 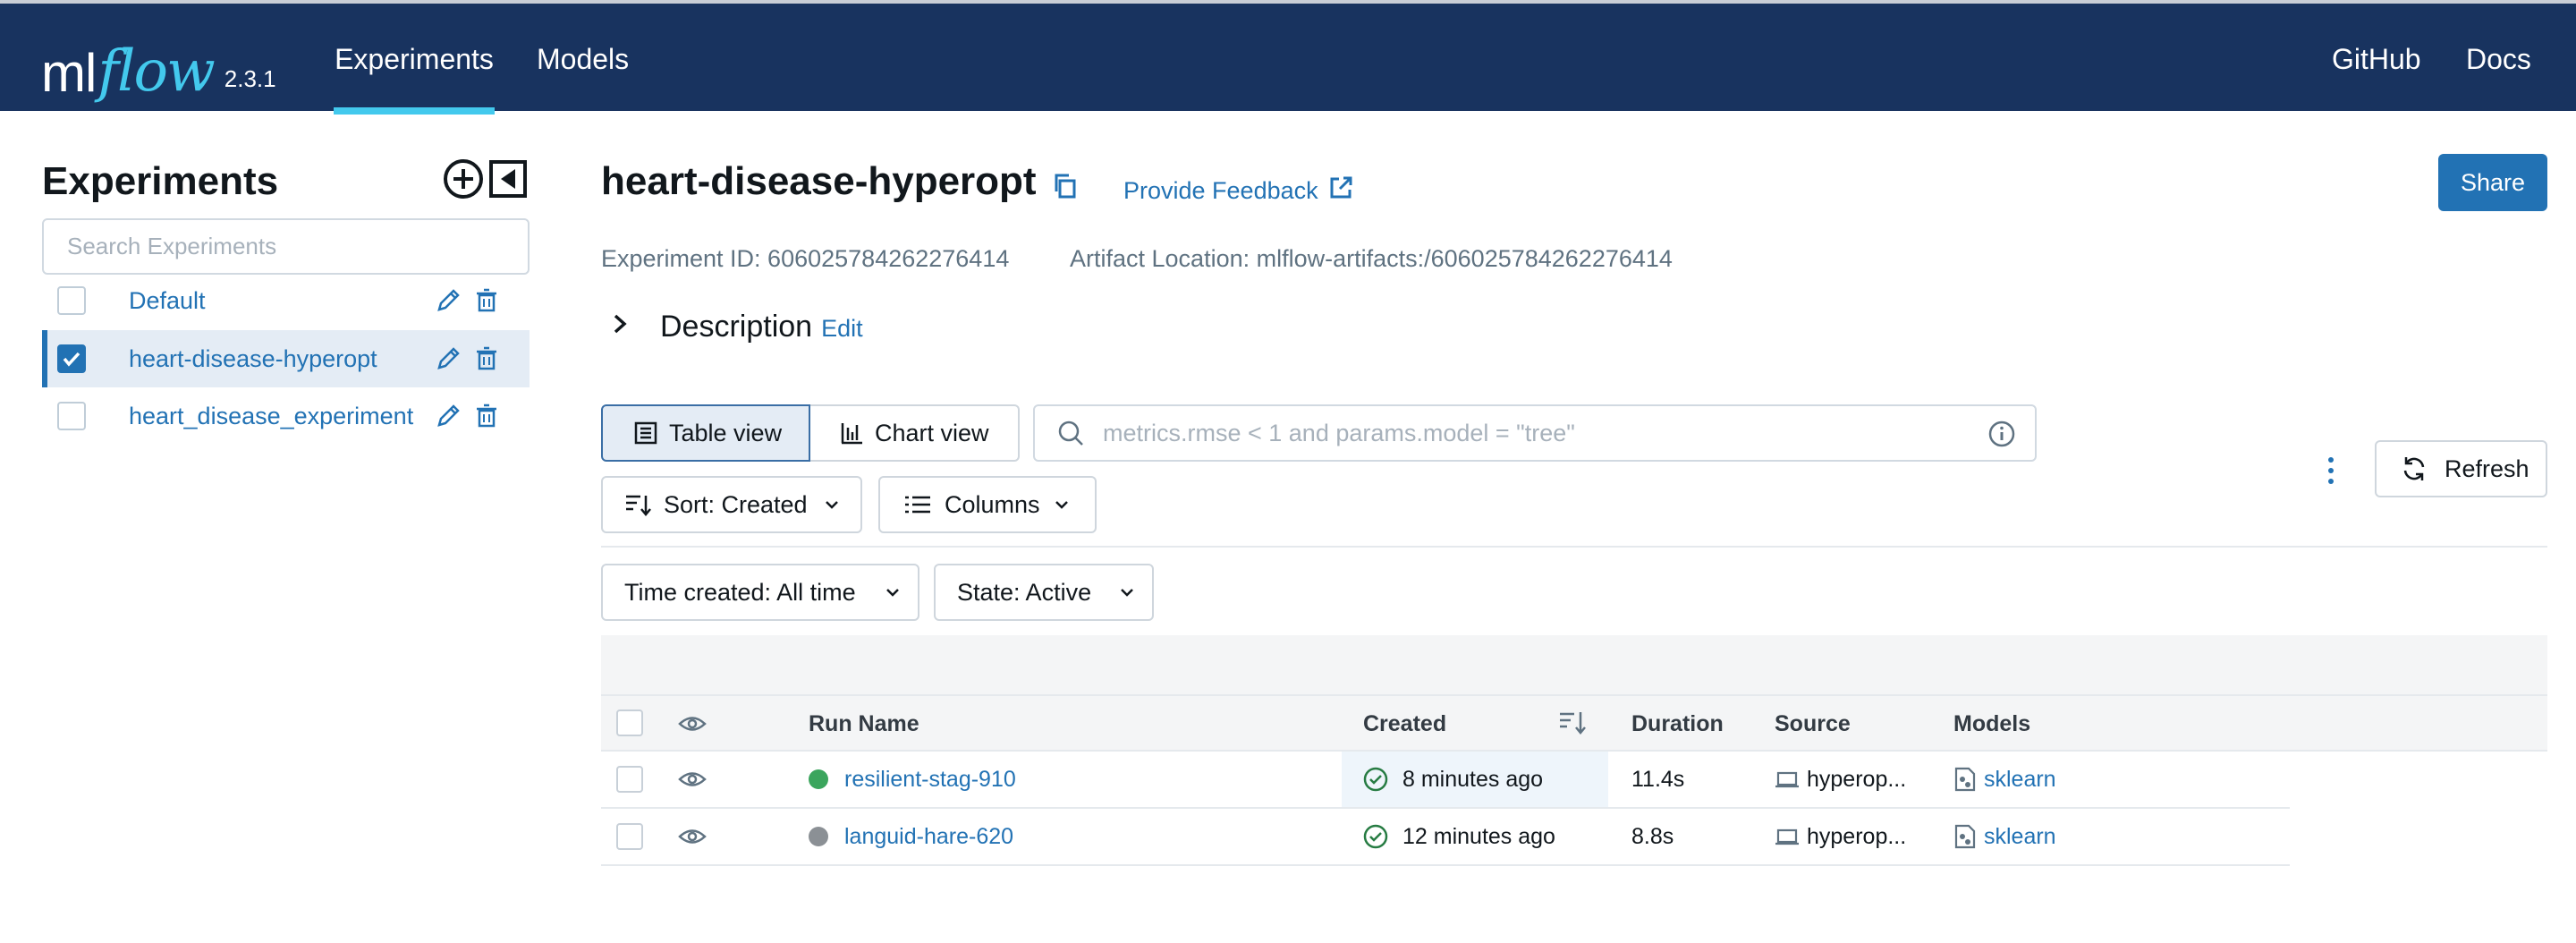 I want to click on table-view-button: Table view, so click(x=705, y=433).